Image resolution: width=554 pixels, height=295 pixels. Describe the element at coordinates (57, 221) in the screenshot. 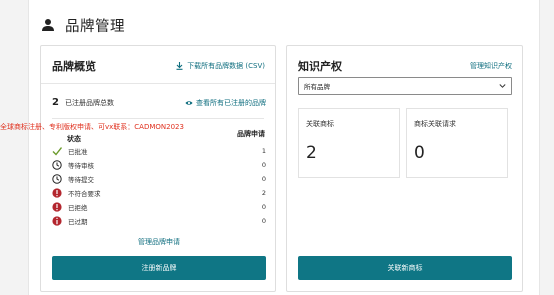

I see `info-icon` at that location.